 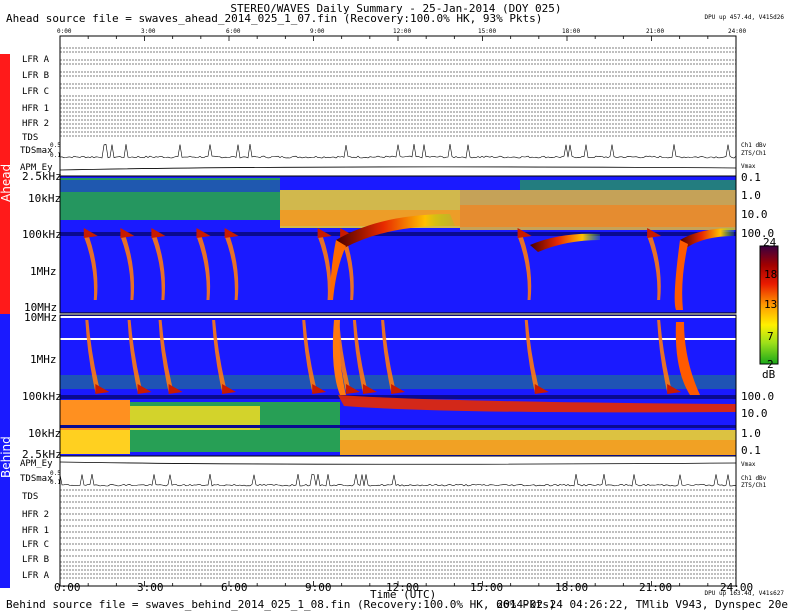 I want to click on apm-ey-behind-trace, so click(x=398, y=463).